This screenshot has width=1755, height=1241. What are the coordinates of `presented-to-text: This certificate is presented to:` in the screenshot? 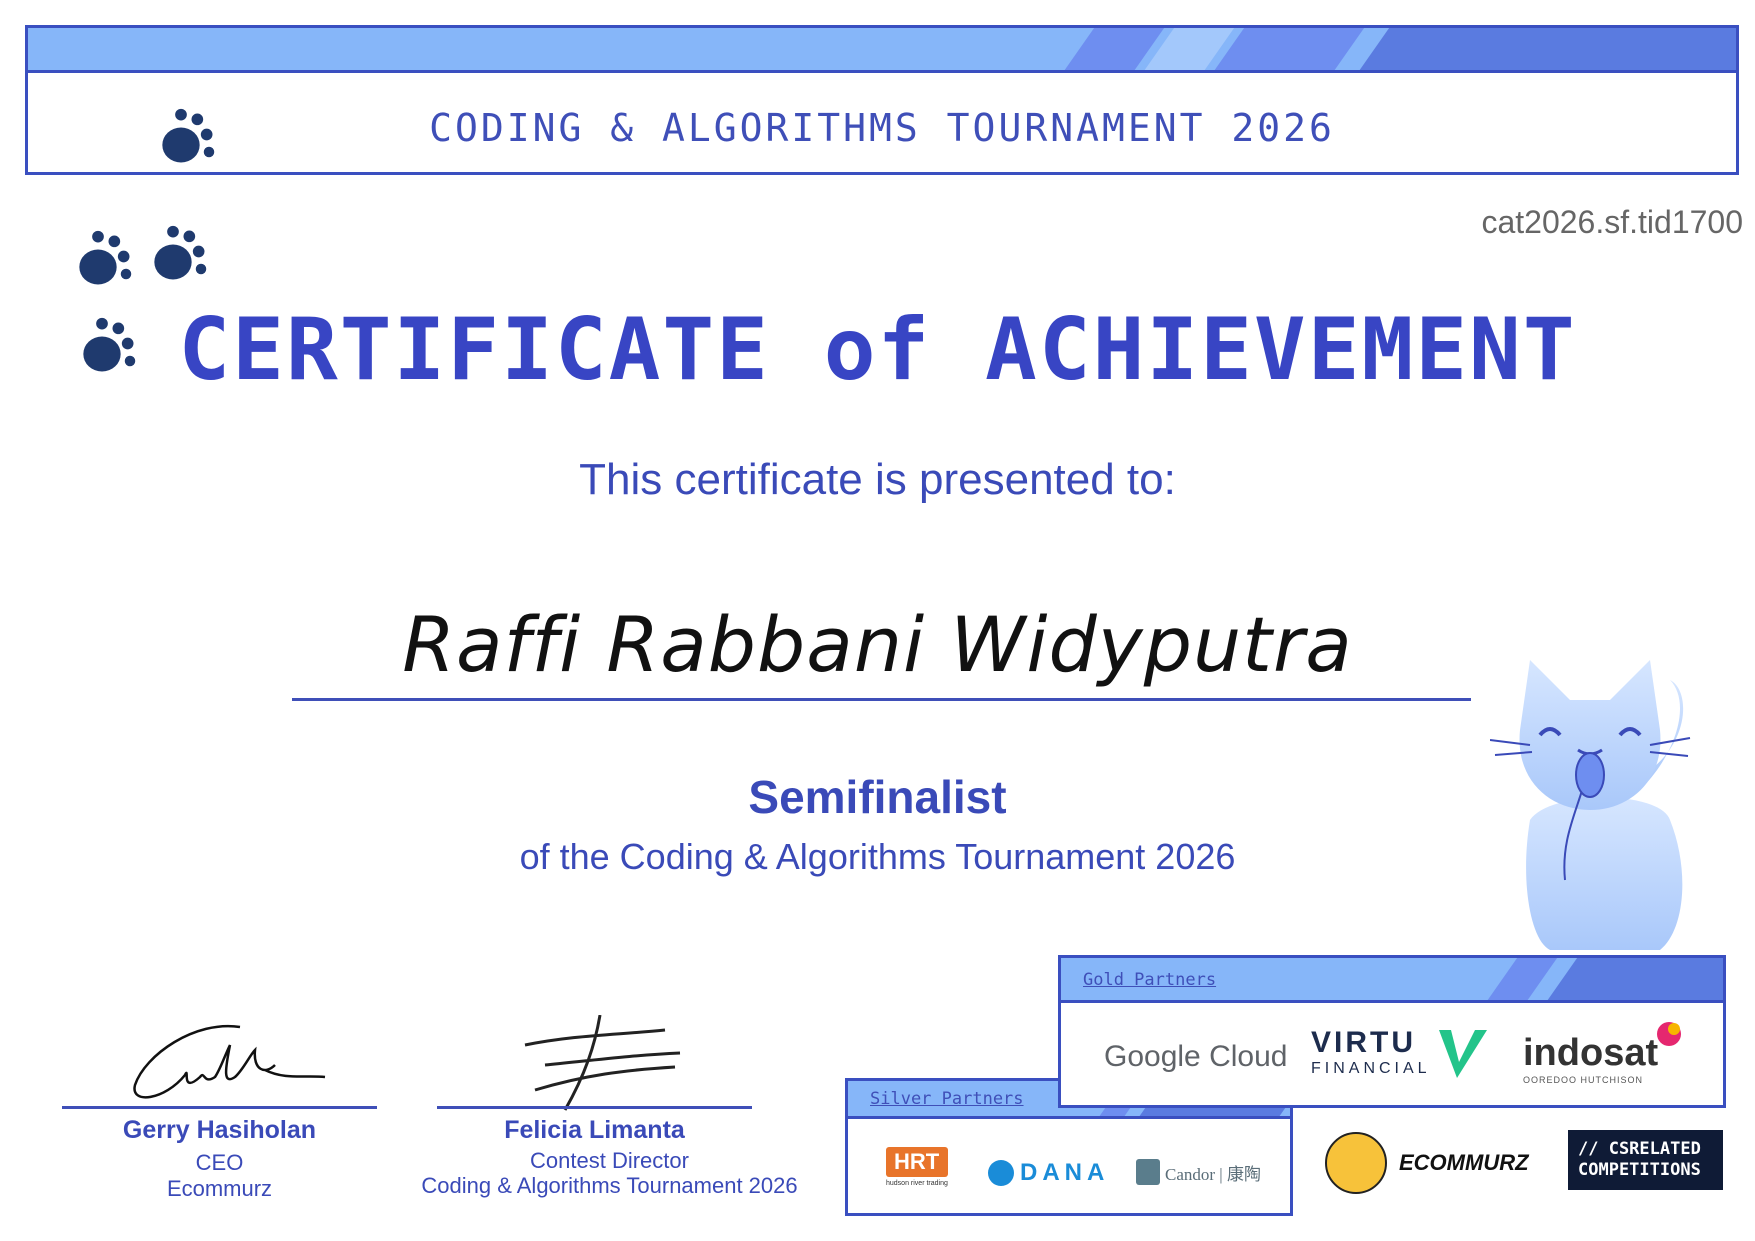 It's located at (877, 479).